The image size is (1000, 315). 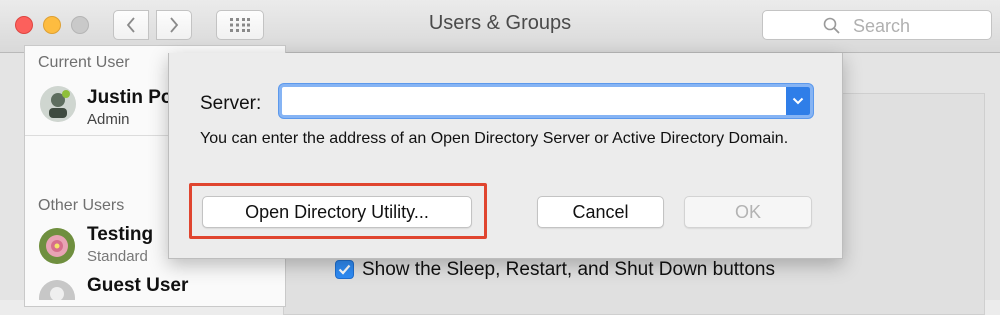 I want to click on search-icon, so click(x=831, y=25).